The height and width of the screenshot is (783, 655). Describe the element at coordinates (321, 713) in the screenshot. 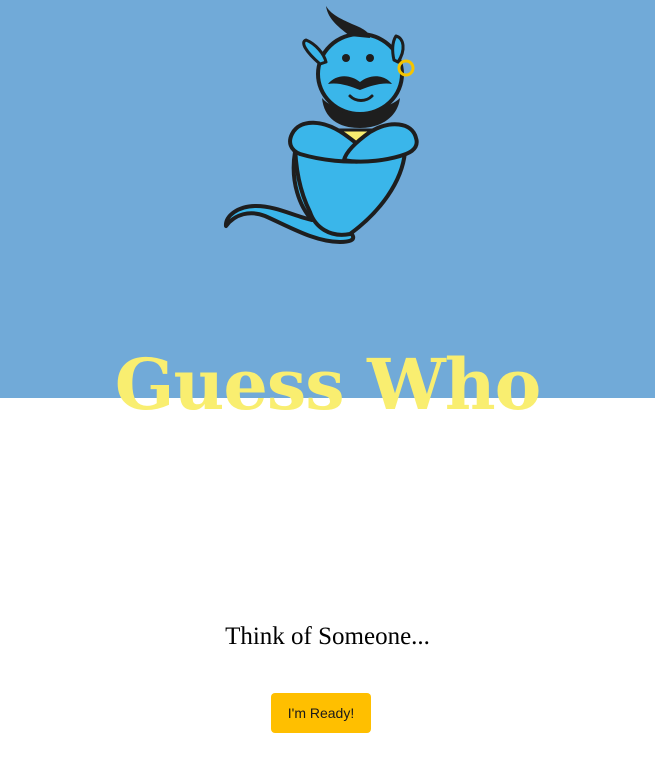

I see `ready-button: I'm Ready!` at that location.